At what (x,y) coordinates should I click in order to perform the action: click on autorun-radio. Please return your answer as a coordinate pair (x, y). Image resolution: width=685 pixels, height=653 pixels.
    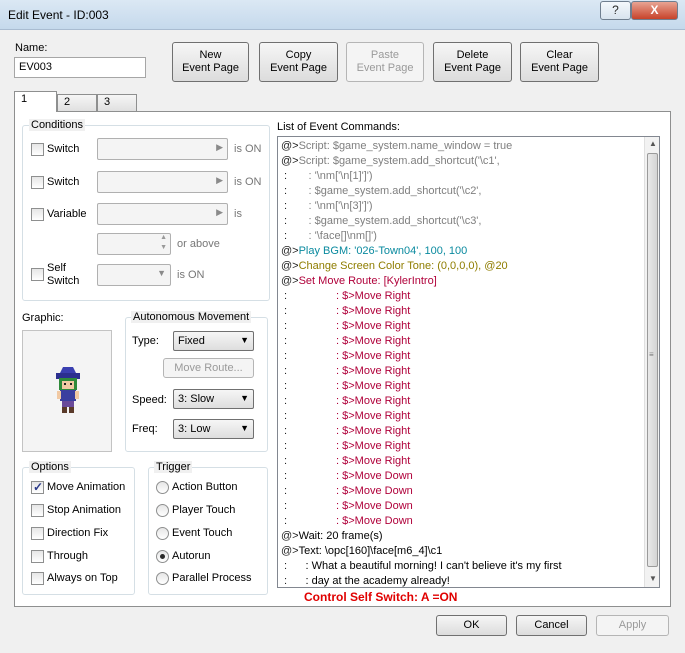
    Looking at the image, I should click on (162, 556).